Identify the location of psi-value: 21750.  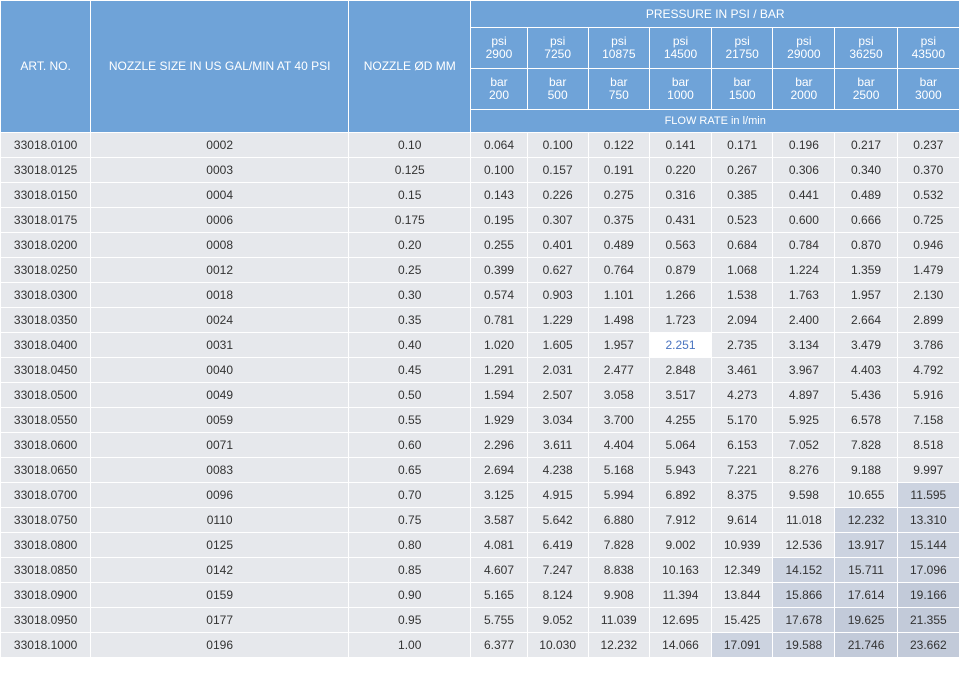
(742, 54).